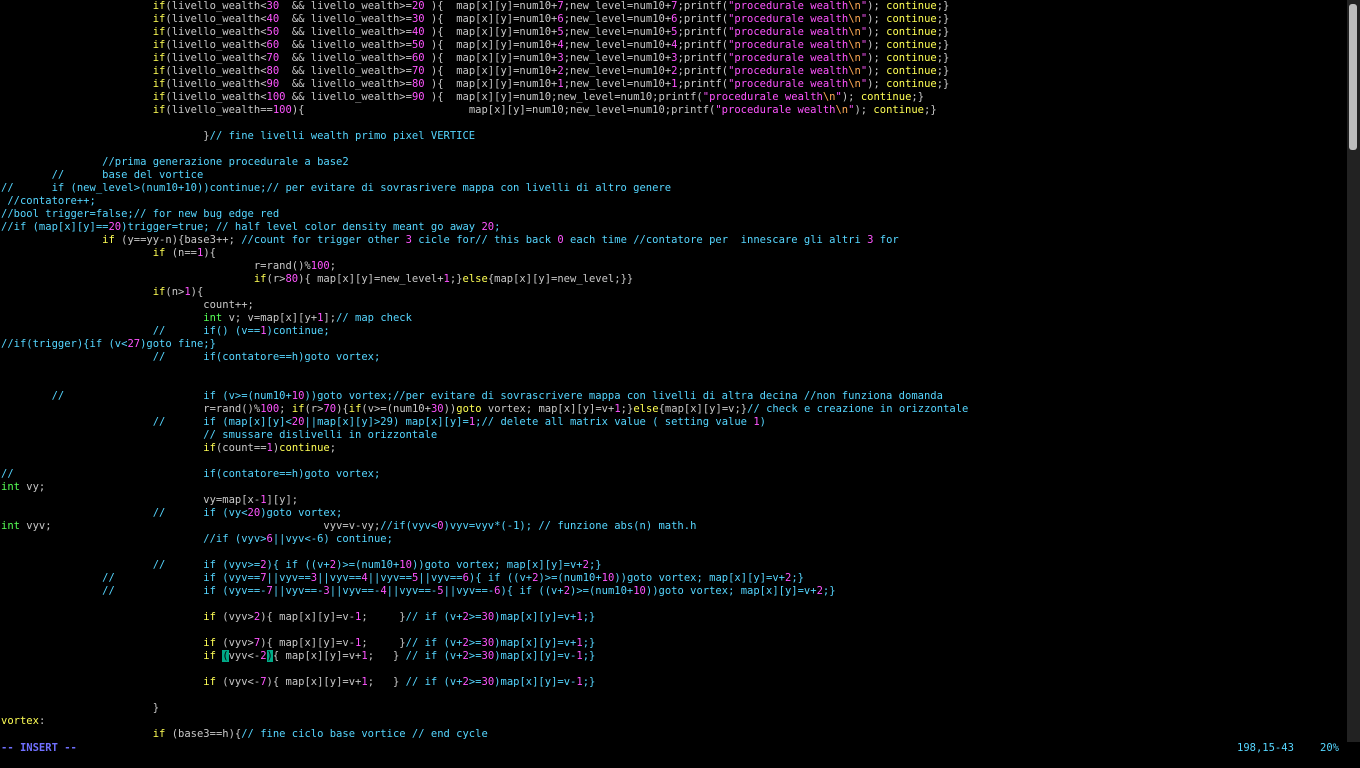  I want to click on code-token: ){ map[x][y]=num10+, so click(491, 71).